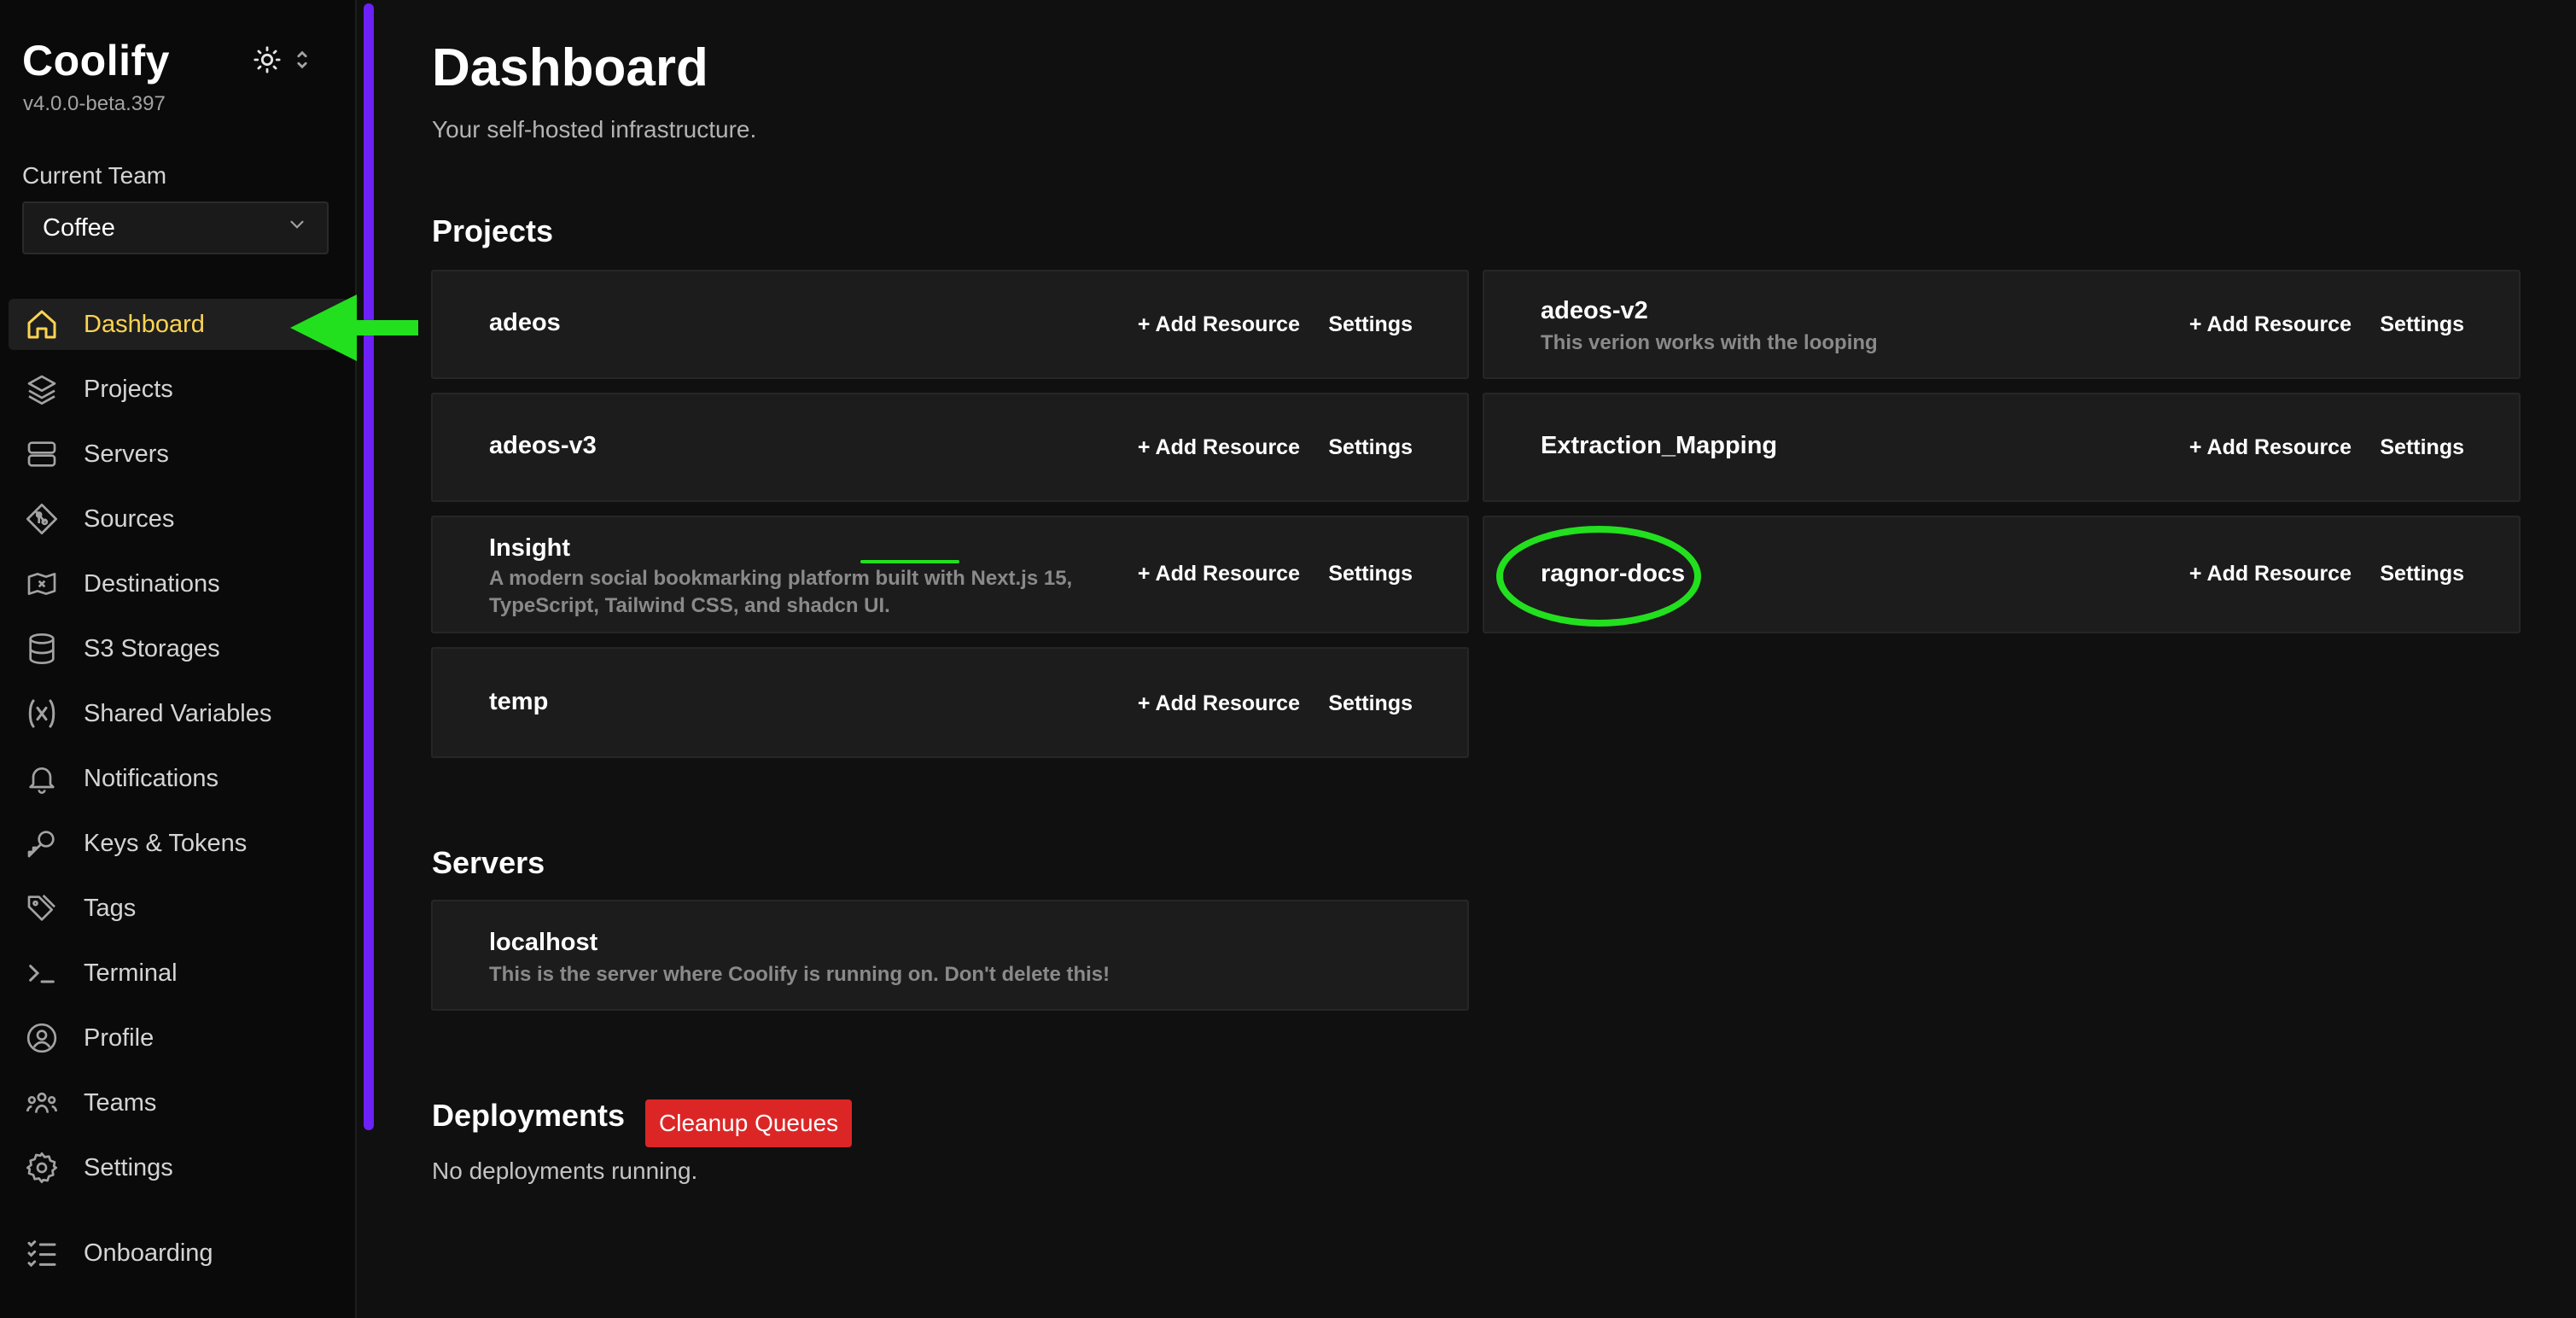 The width and height of the screenshot is (2576, 1318). I want to click on servers-title: Servers, so click(488, 863).